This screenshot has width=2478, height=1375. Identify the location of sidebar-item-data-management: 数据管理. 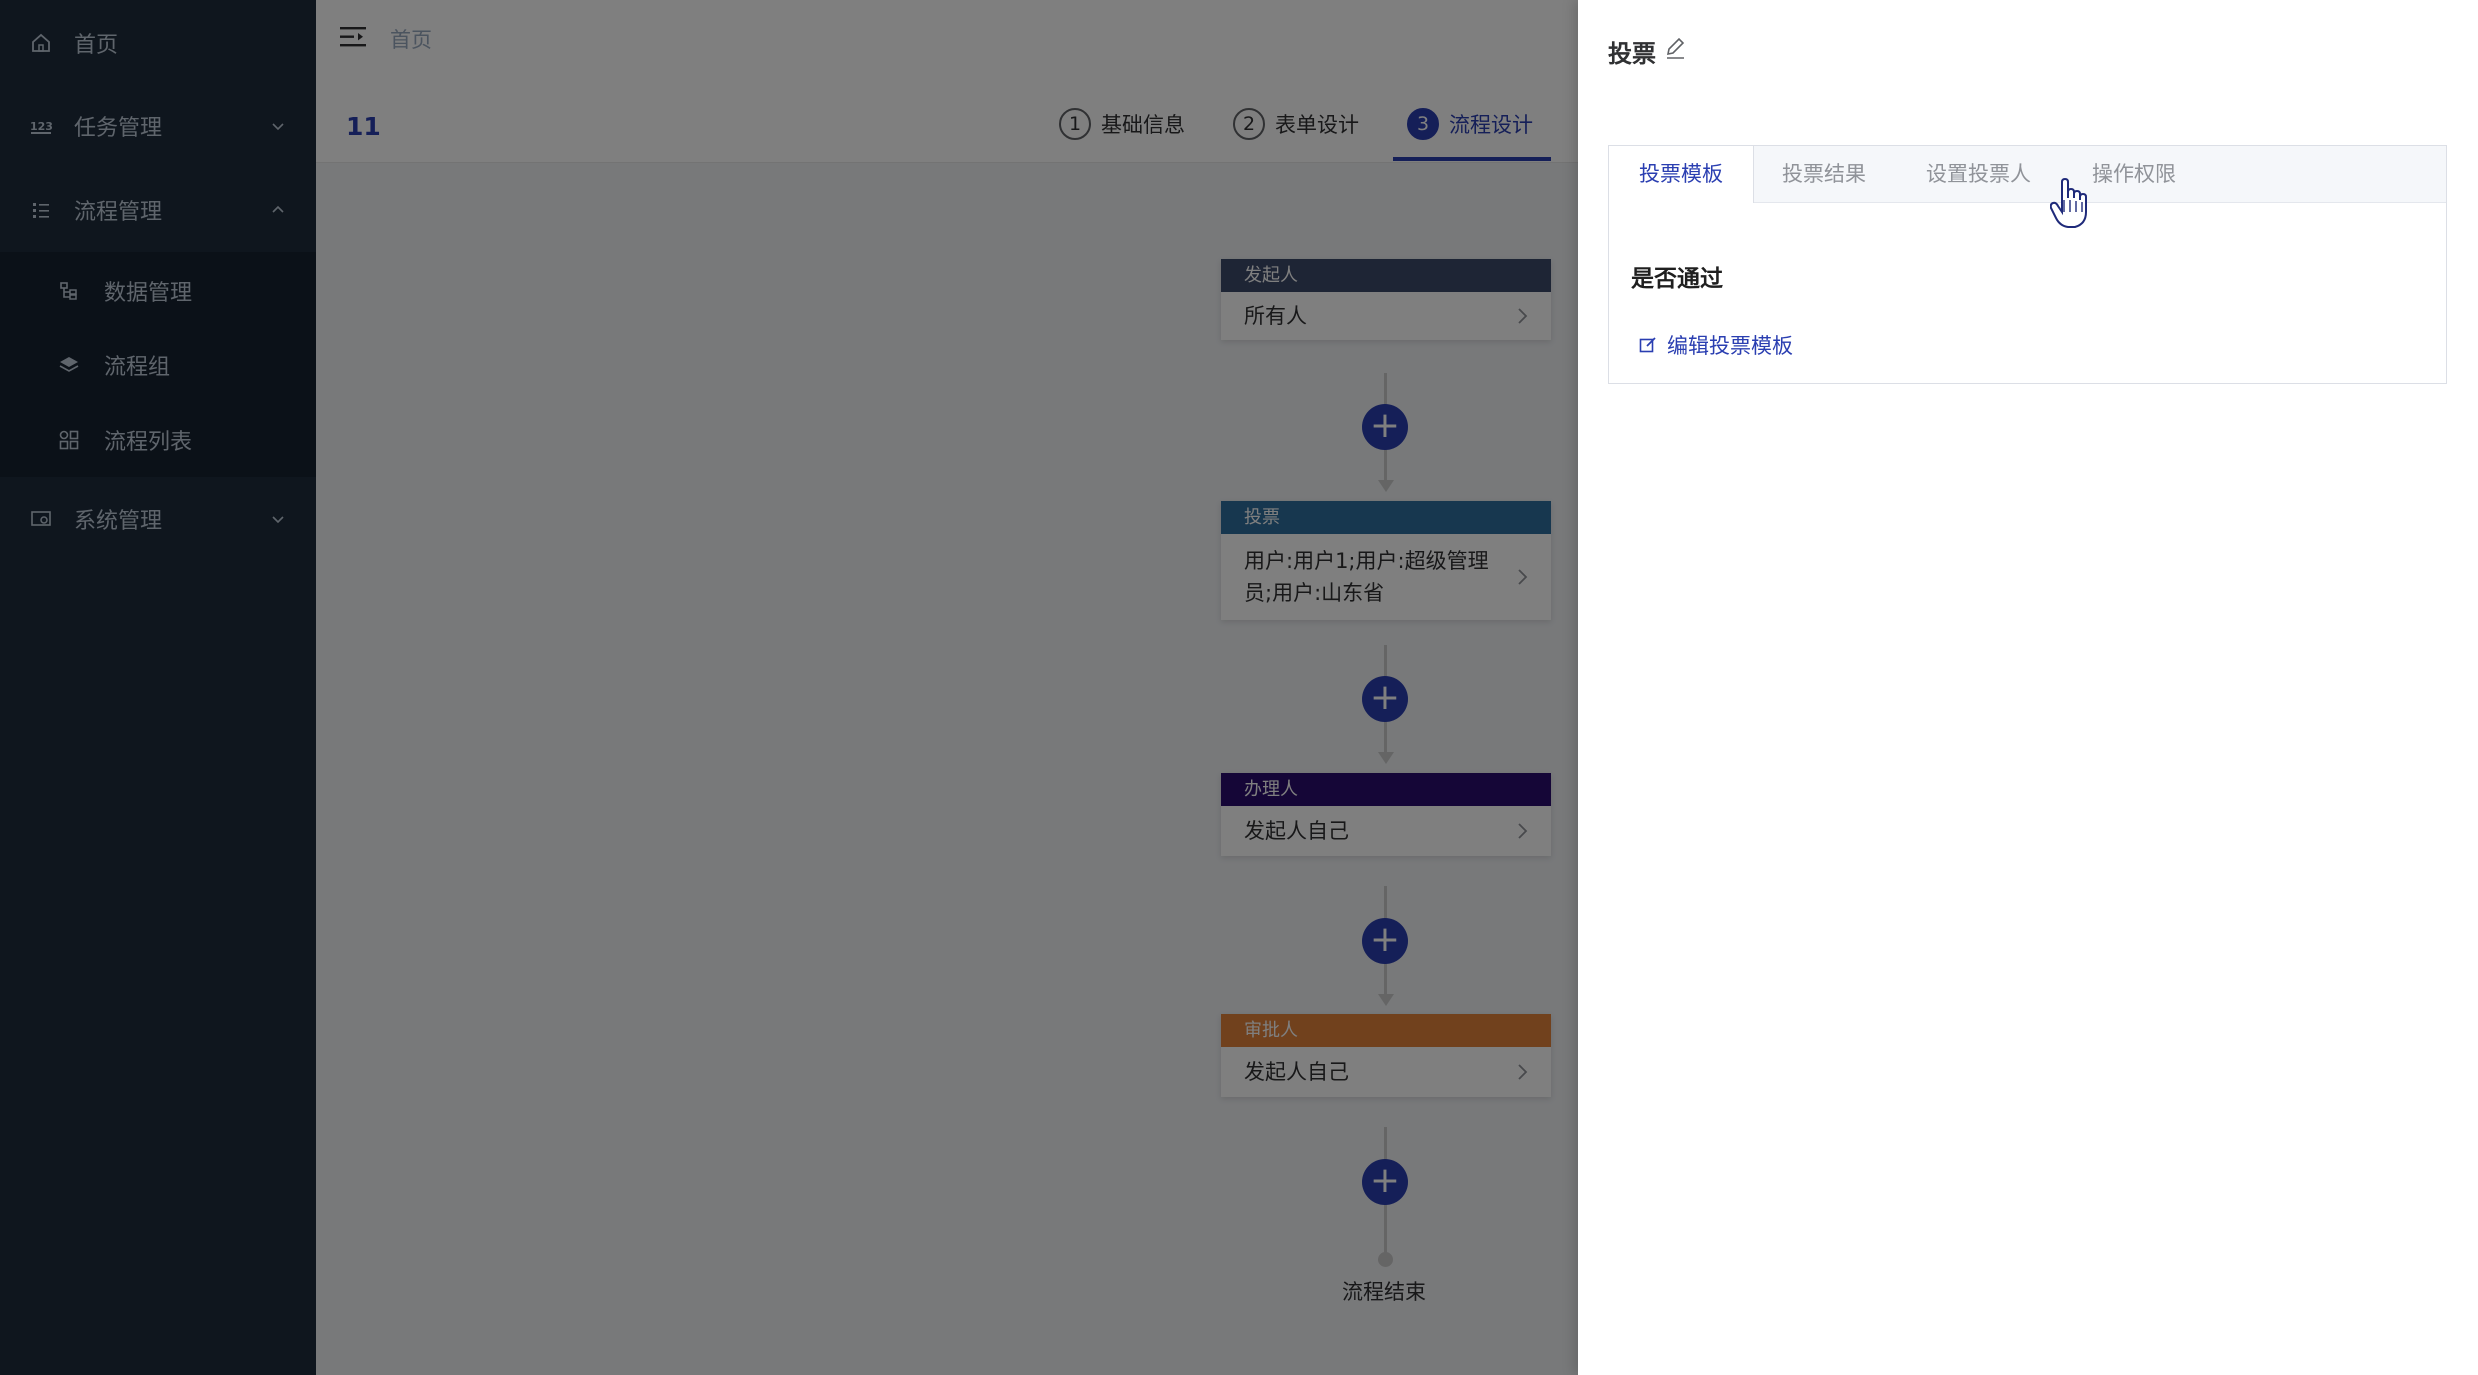
(158, 291).